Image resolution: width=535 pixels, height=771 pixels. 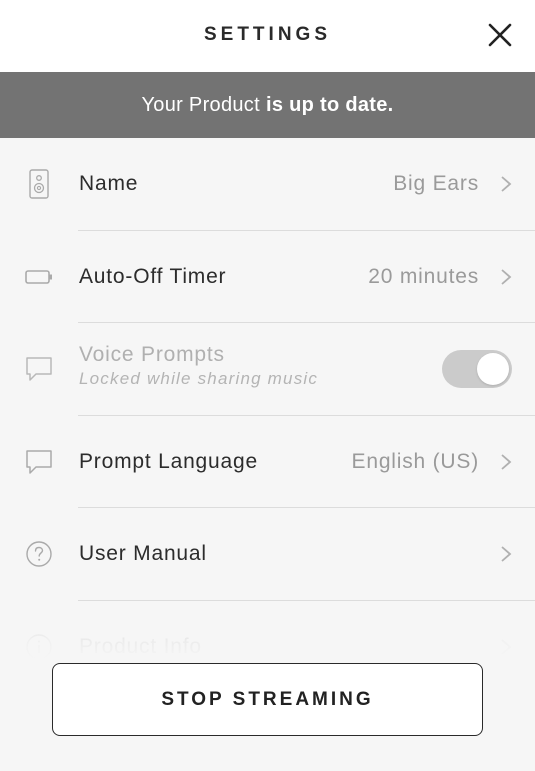 What do you see at coordinates (267, 699) in the screenshot?
I see `stop-streaming-button: STOP STREAMING` at bounding box center [267, 699].